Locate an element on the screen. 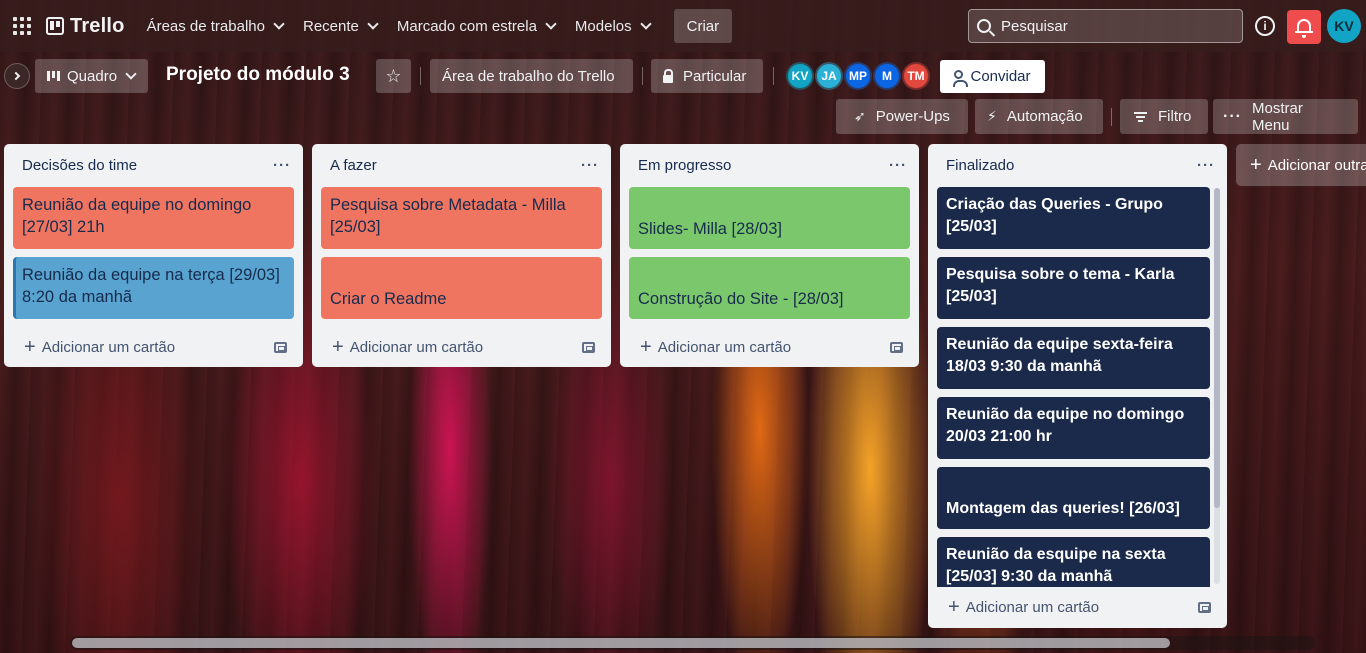  board-members: KV JA MP M TM is located at coordinates (858, 76).